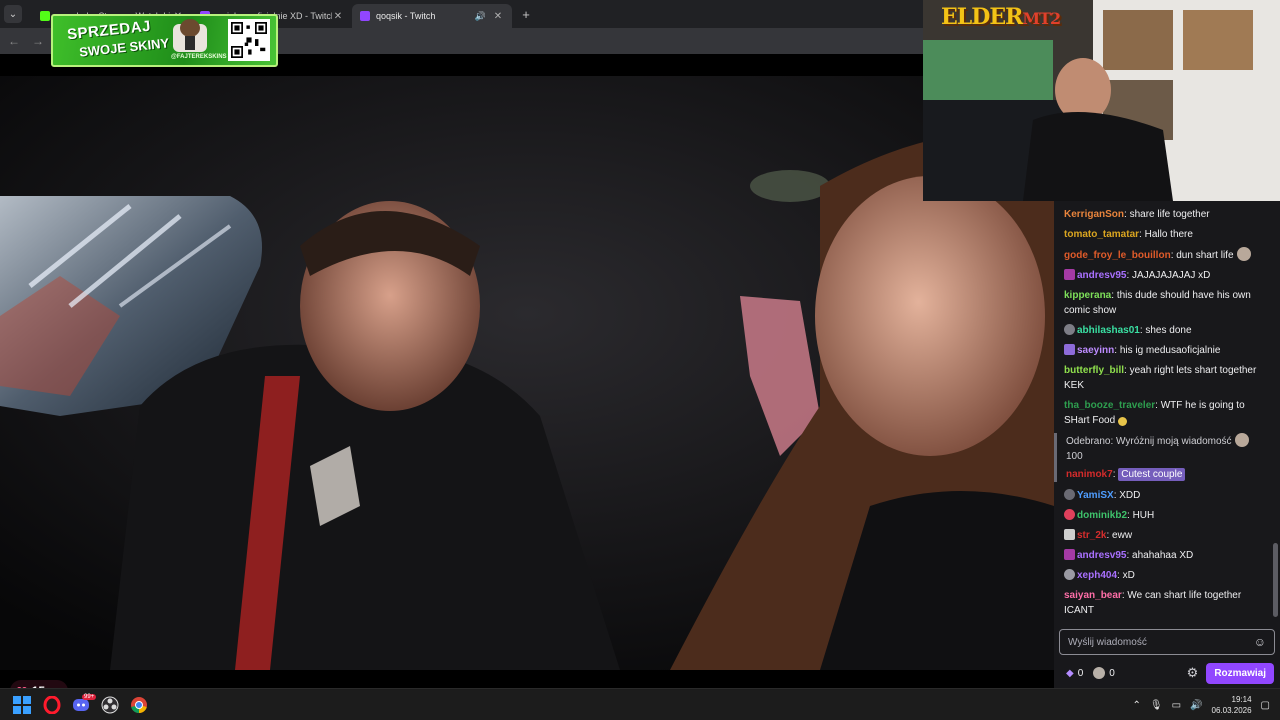 Image resolution: width=1280 pixels, height=720 pixels. What do you see at coordinates (1240, 673) in the screenshot?
I see `chat-send-button: Rozmawiaj` at bounding box center [1240, 673].